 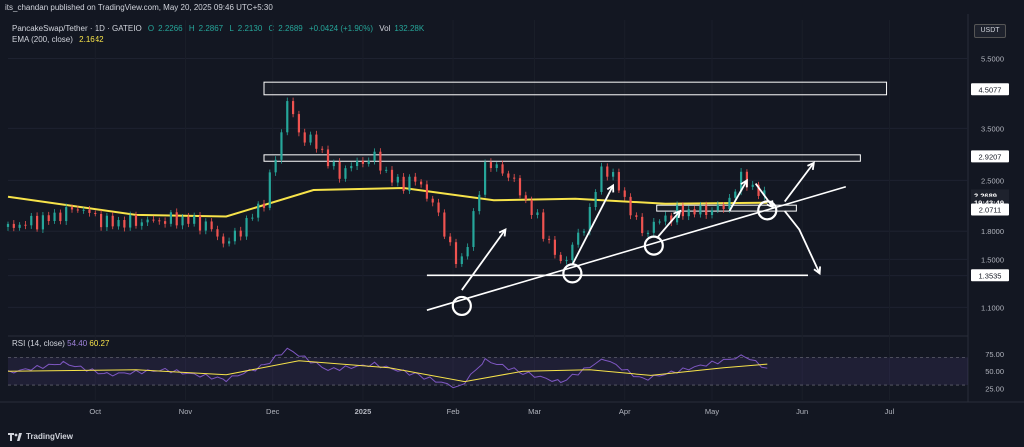 I want to click on brand-footer: TradingView, so click(x=40, y=436).